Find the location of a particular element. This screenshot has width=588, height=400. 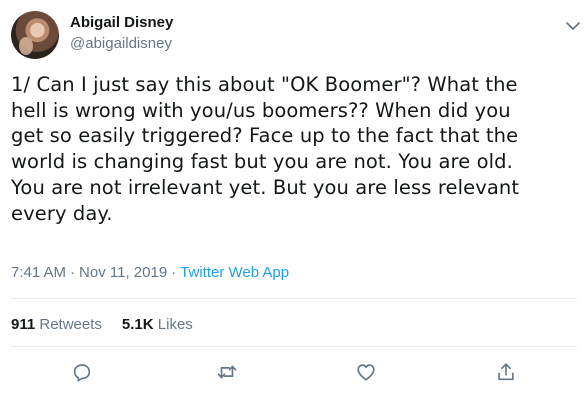

user-handle: @abigaildisney is located at coordinates (121, 43).